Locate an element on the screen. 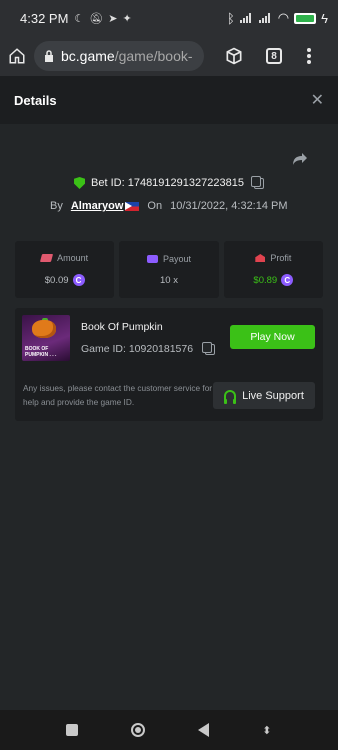  stat-value: 10 x is located at coordinates (169, 280).